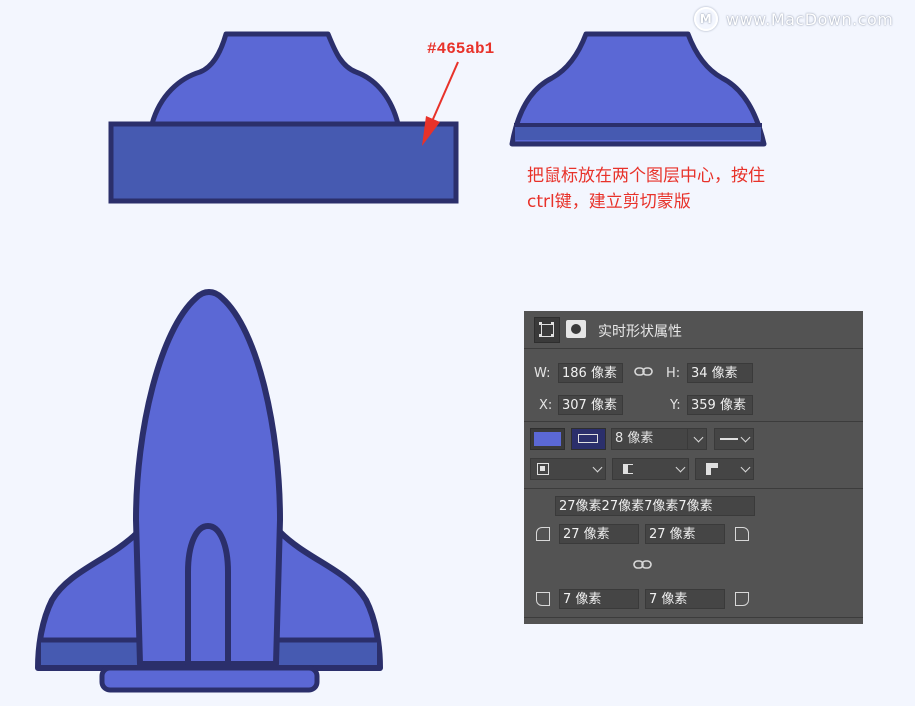 Image resolution: width=915 pixels, height=706 pixels. I want to click on watermark-text: www.MacDown.com, so click(810, 19).